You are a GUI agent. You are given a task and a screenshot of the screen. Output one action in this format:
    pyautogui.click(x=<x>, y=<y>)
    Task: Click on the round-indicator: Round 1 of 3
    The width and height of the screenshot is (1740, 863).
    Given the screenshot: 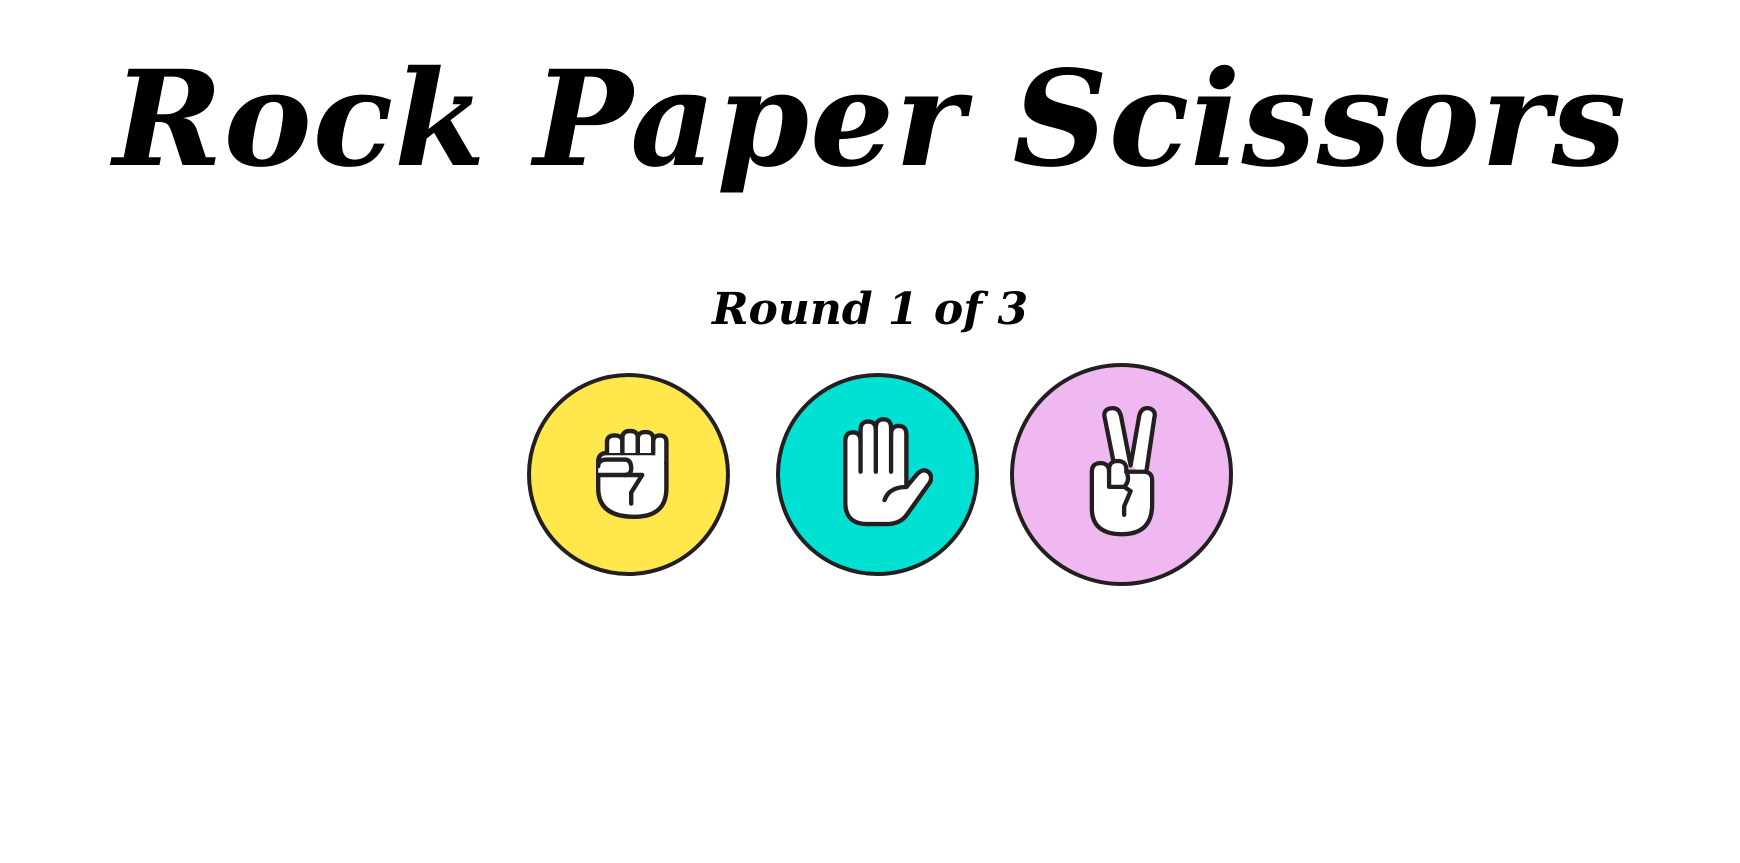 What is the action you would take?
    pyautogui.click(x=870, y=309)
    